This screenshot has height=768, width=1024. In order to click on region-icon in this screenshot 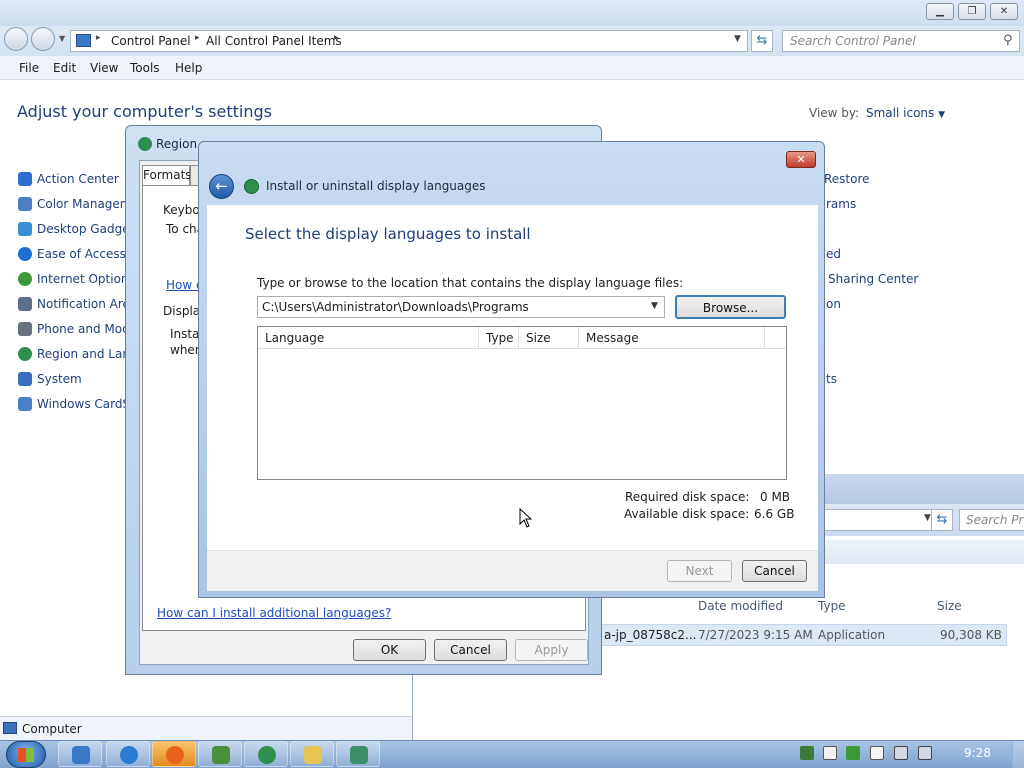, I will do `click(25, 354)`.